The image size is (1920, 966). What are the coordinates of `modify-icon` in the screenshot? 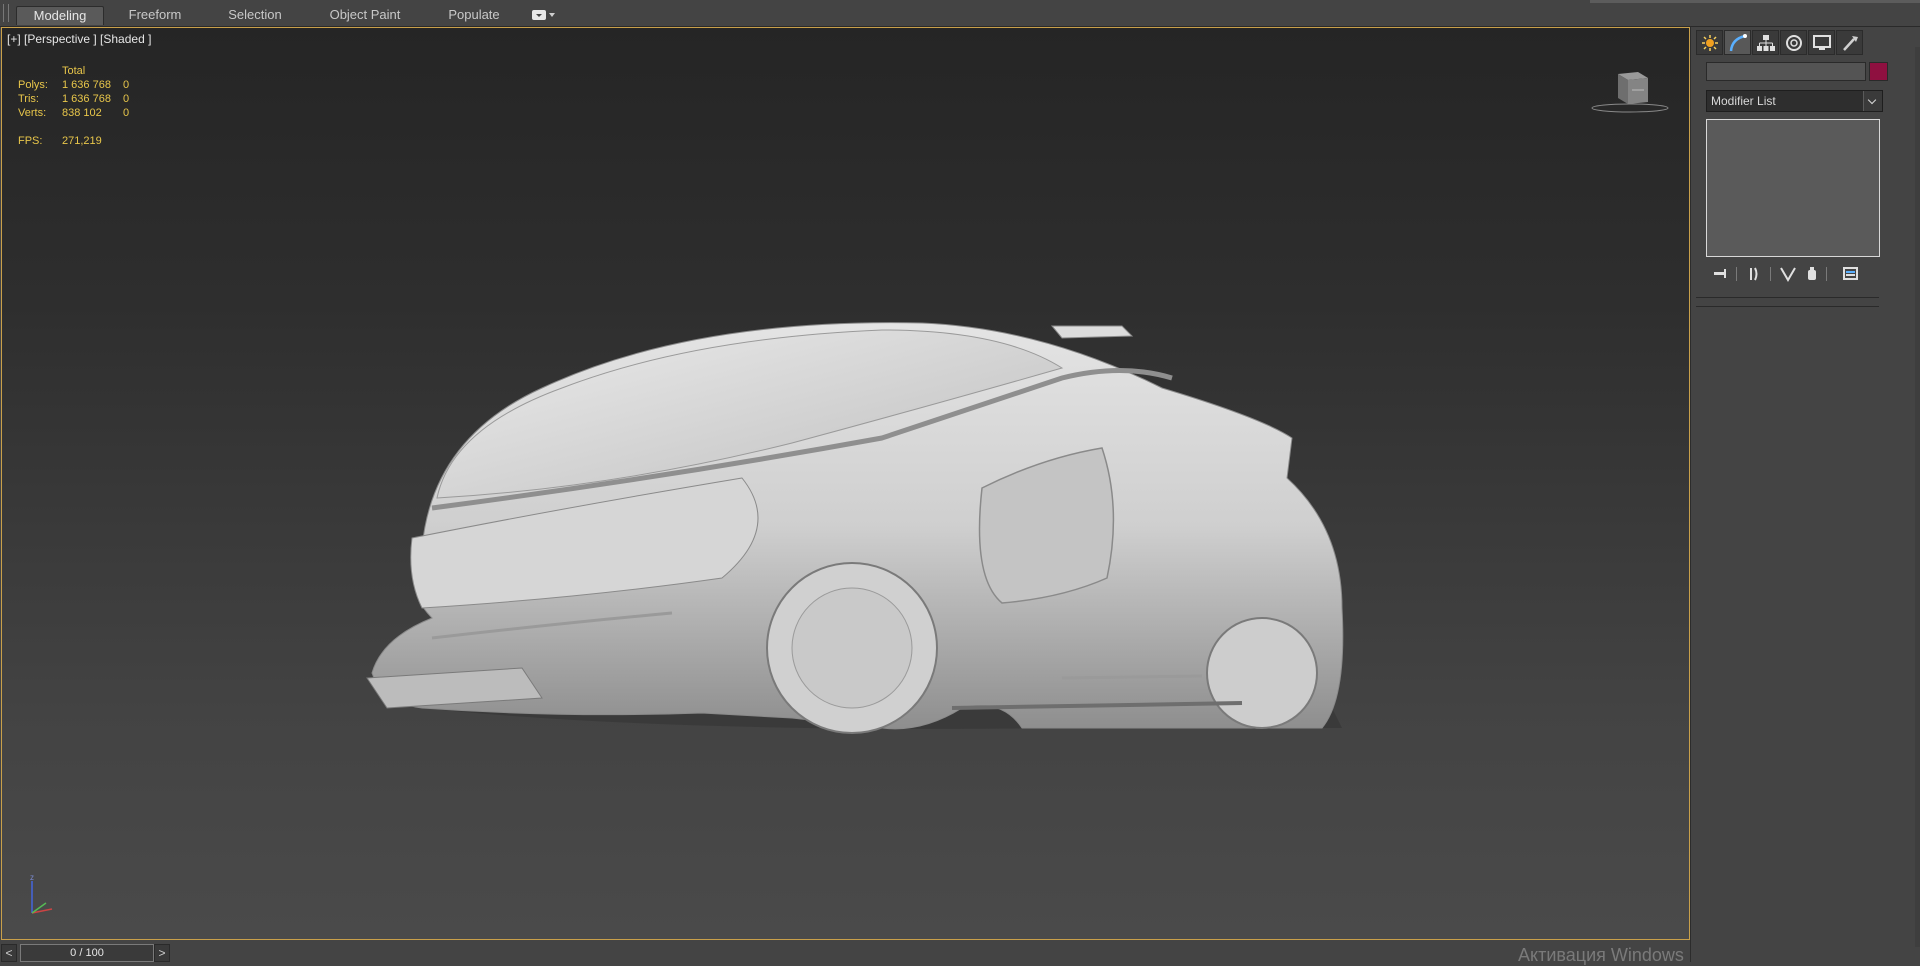 It's located at (1737, 42).